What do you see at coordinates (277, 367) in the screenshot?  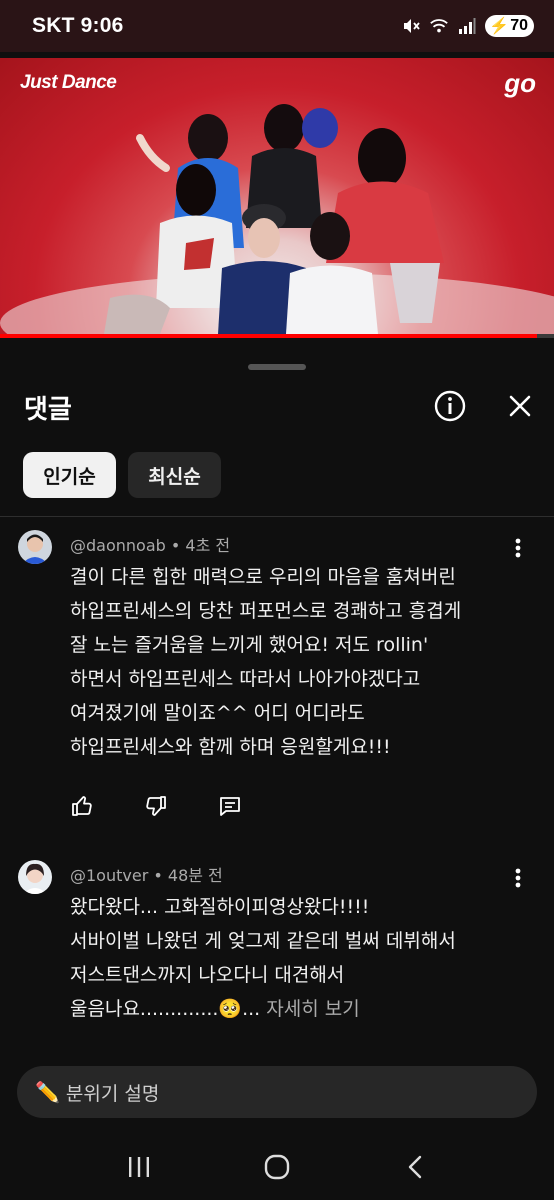 I see `drag-handle` at bounding box center [277, 367].